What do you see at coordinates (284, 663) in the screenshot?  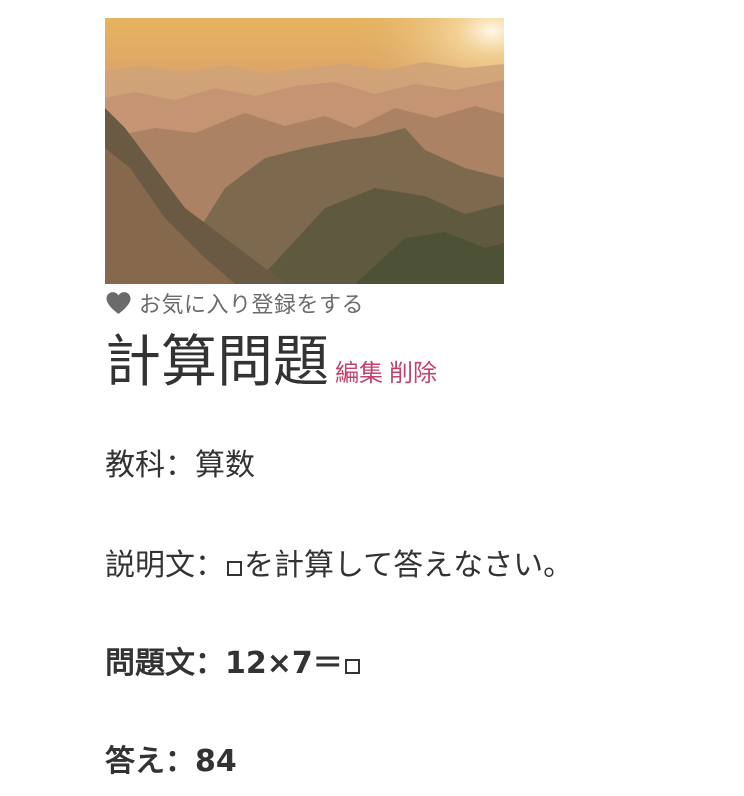 I see `question-text-before: 12×7＝` at bounding box center [284, 663].